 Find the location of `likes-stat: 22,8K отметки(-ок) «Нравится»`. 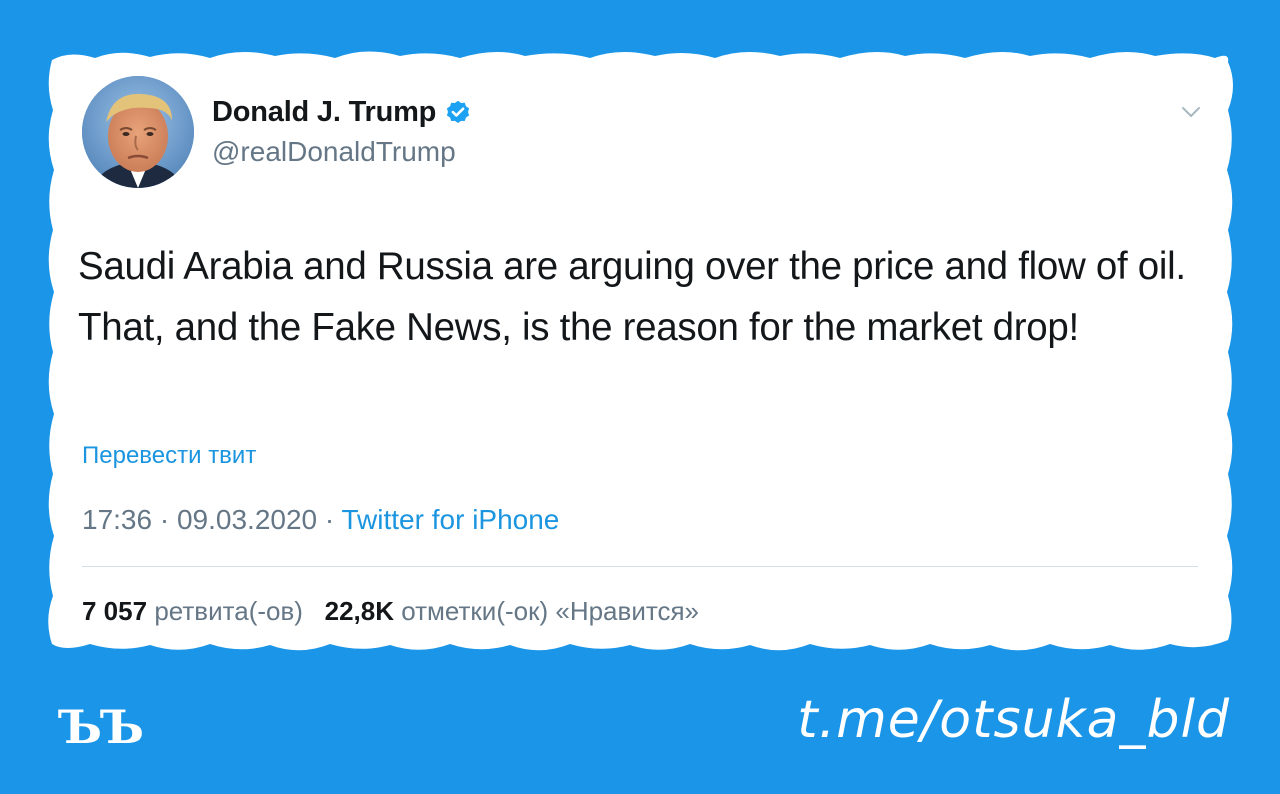

likes-stat: 22,8K отметки(-ок) «Нравится» is located at coordinates (512, 611).